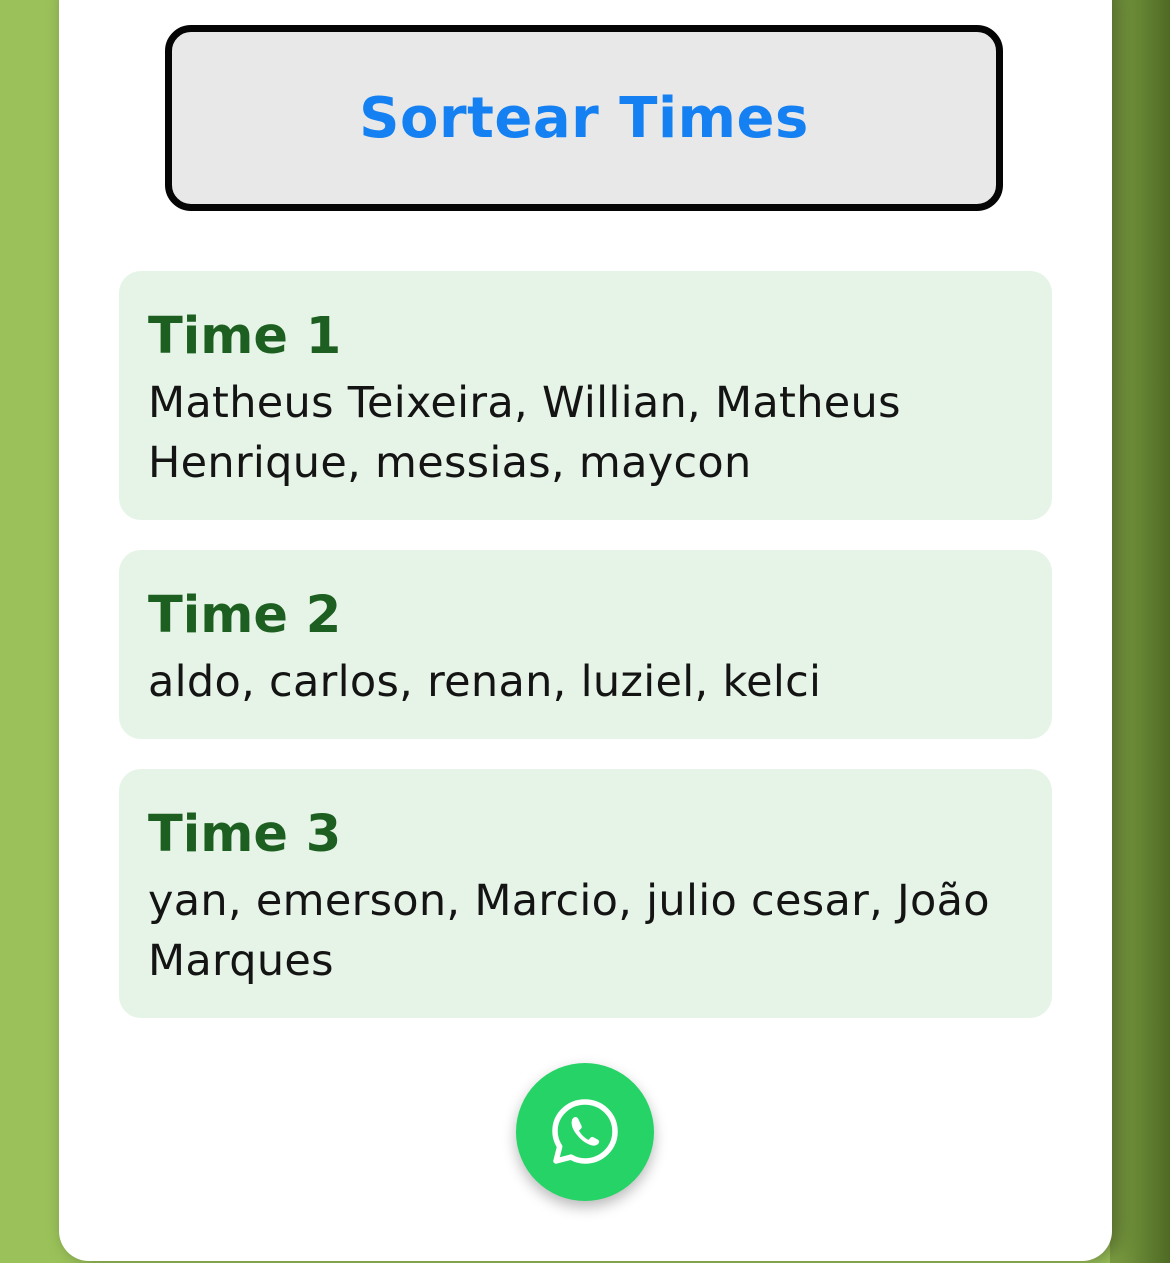  What do you see at coordinates (245, 615) in the screenshot?
I see `team-title: Time 2` at bounding box center [245, 615].